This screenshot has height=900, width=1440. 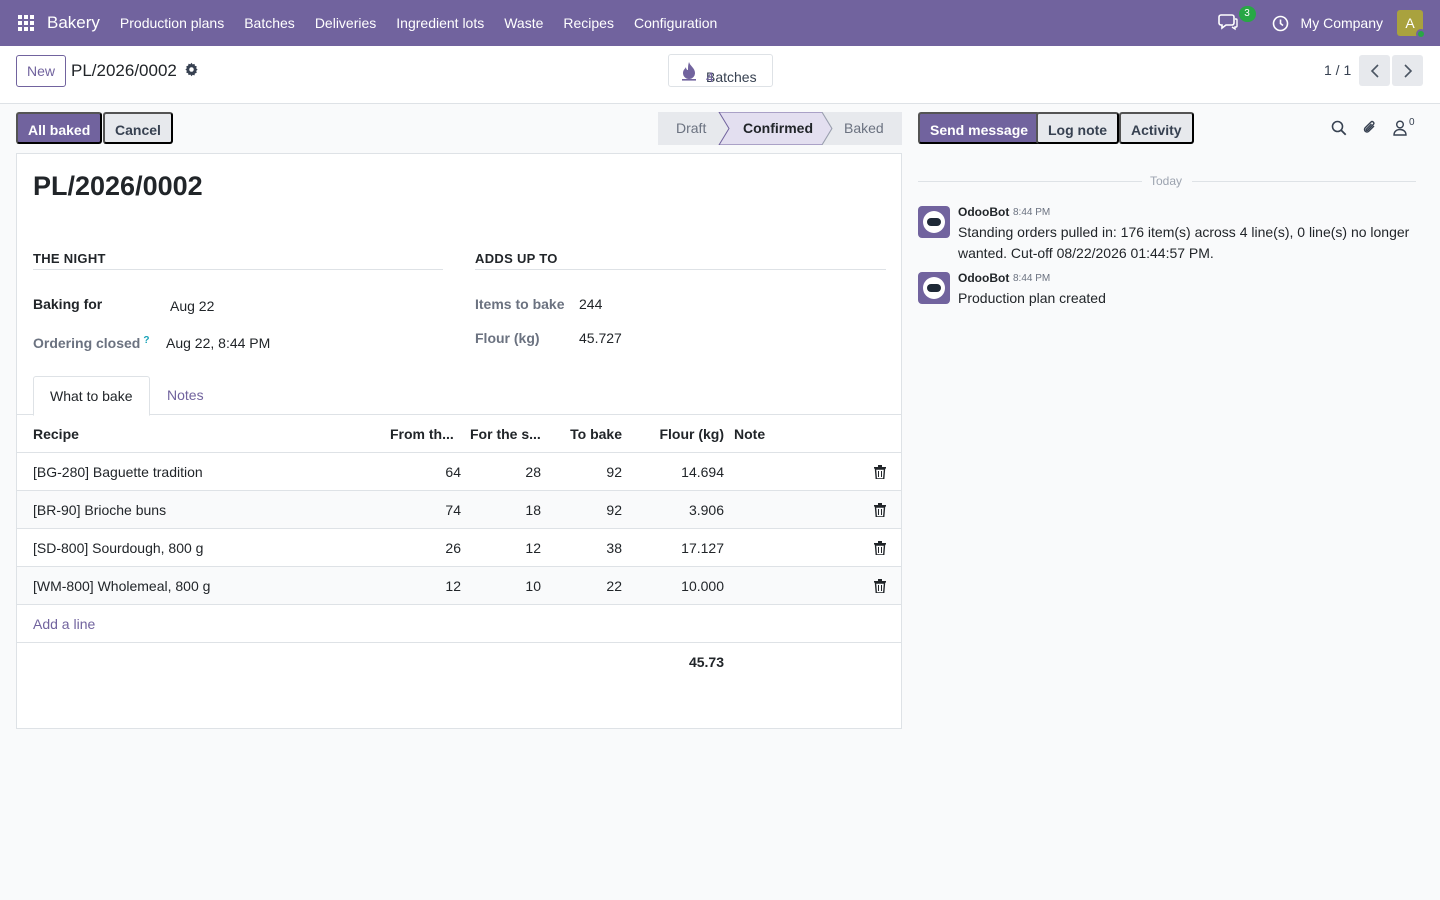 I want to click on menu-waste: Waste, so click(x=523, y=23).